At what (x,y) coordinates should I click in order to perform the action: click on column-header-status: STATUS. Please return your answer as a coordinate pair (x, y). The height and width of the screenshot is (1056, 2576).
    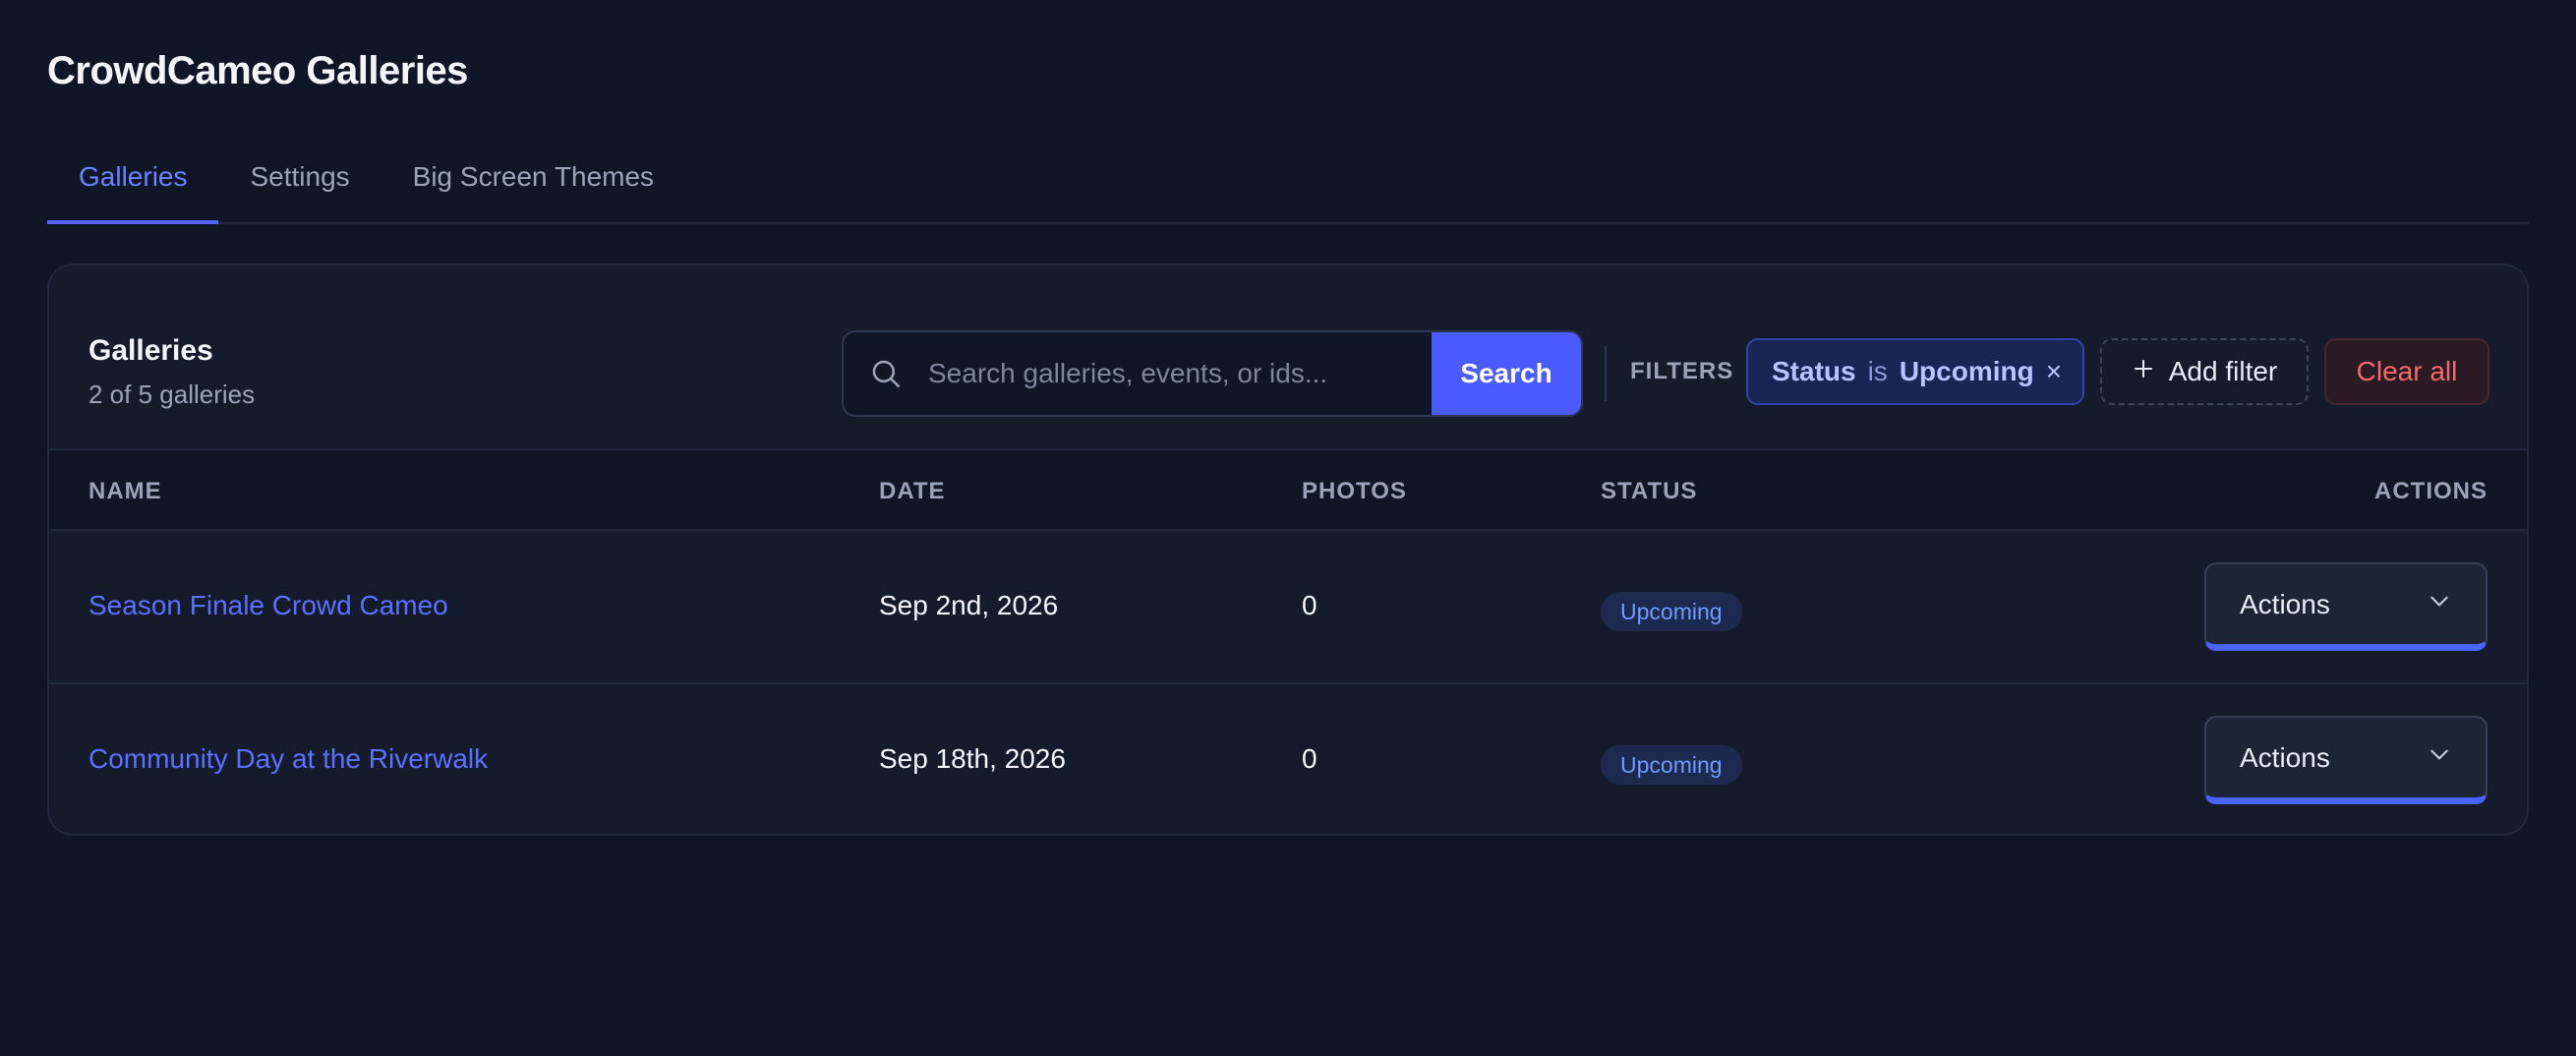
    Looking at the image, I should click on (1649, 491).